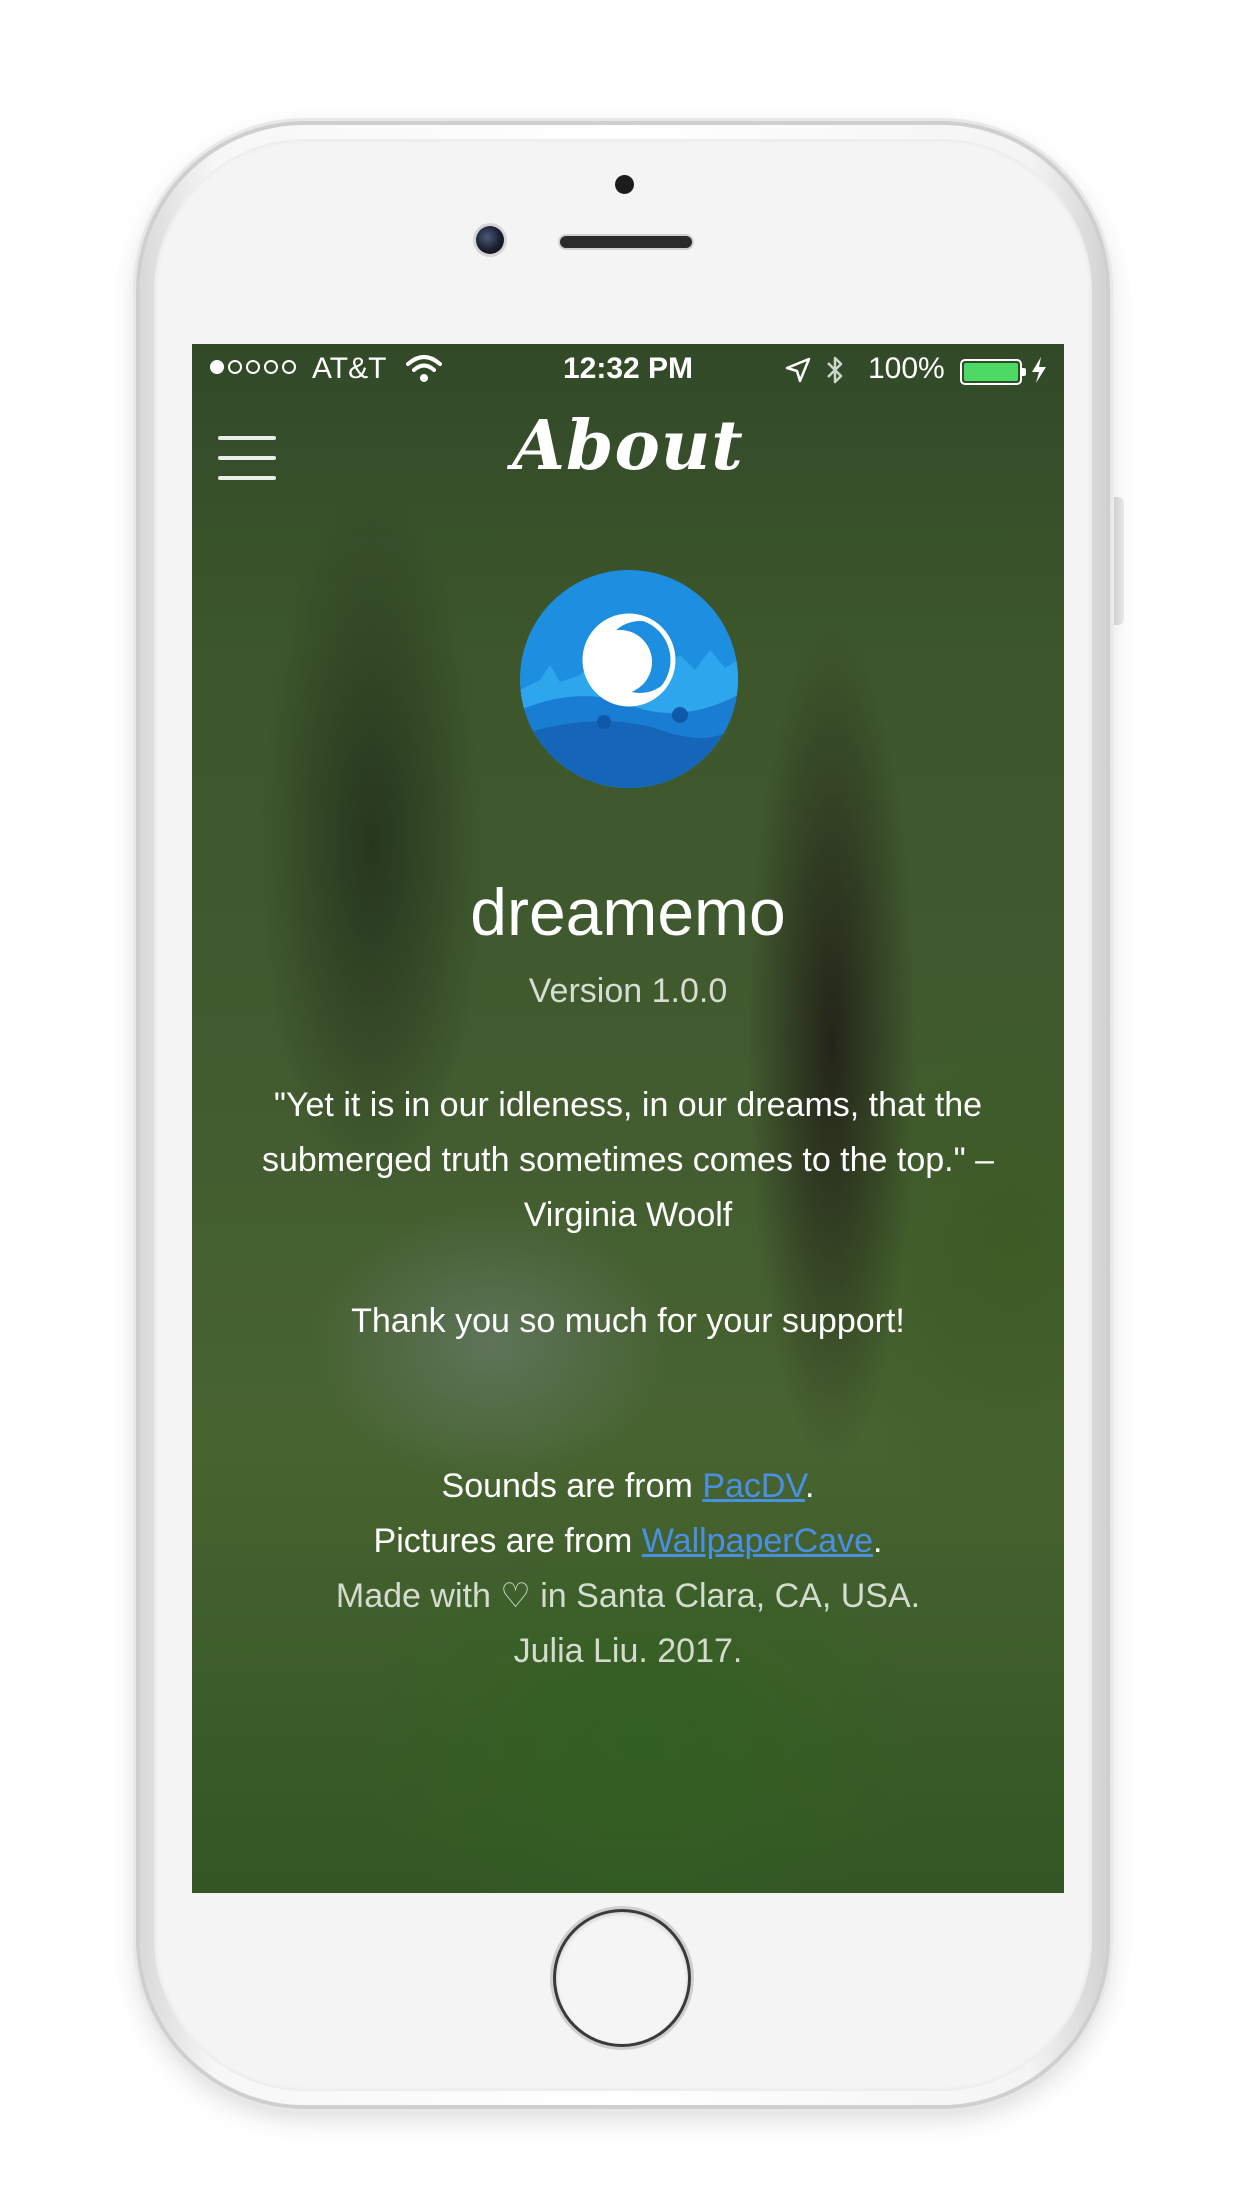 The height and width of the screenshot is (2208, 1242). I want to click on charging-bolt-icon, so click(1039, 370).